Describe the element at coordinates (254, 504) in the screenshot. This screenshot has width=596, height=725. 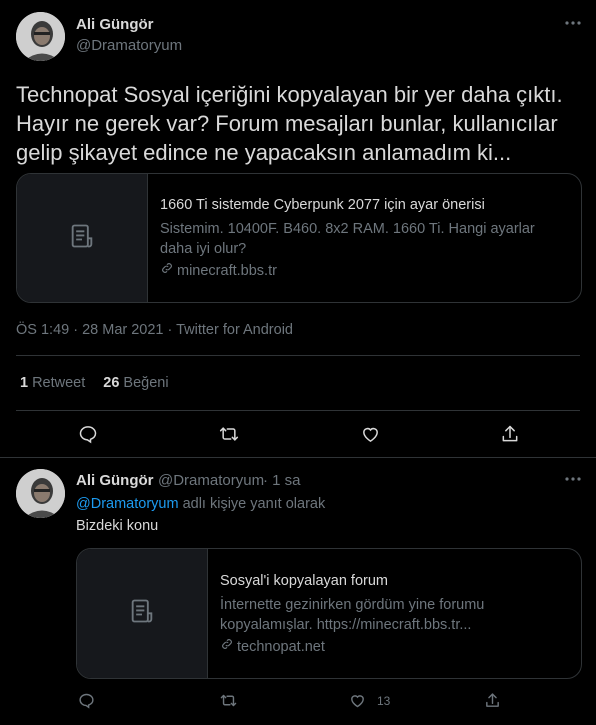
I see `replying-suffix: adlı kişiye yanıt olarak` at that location.